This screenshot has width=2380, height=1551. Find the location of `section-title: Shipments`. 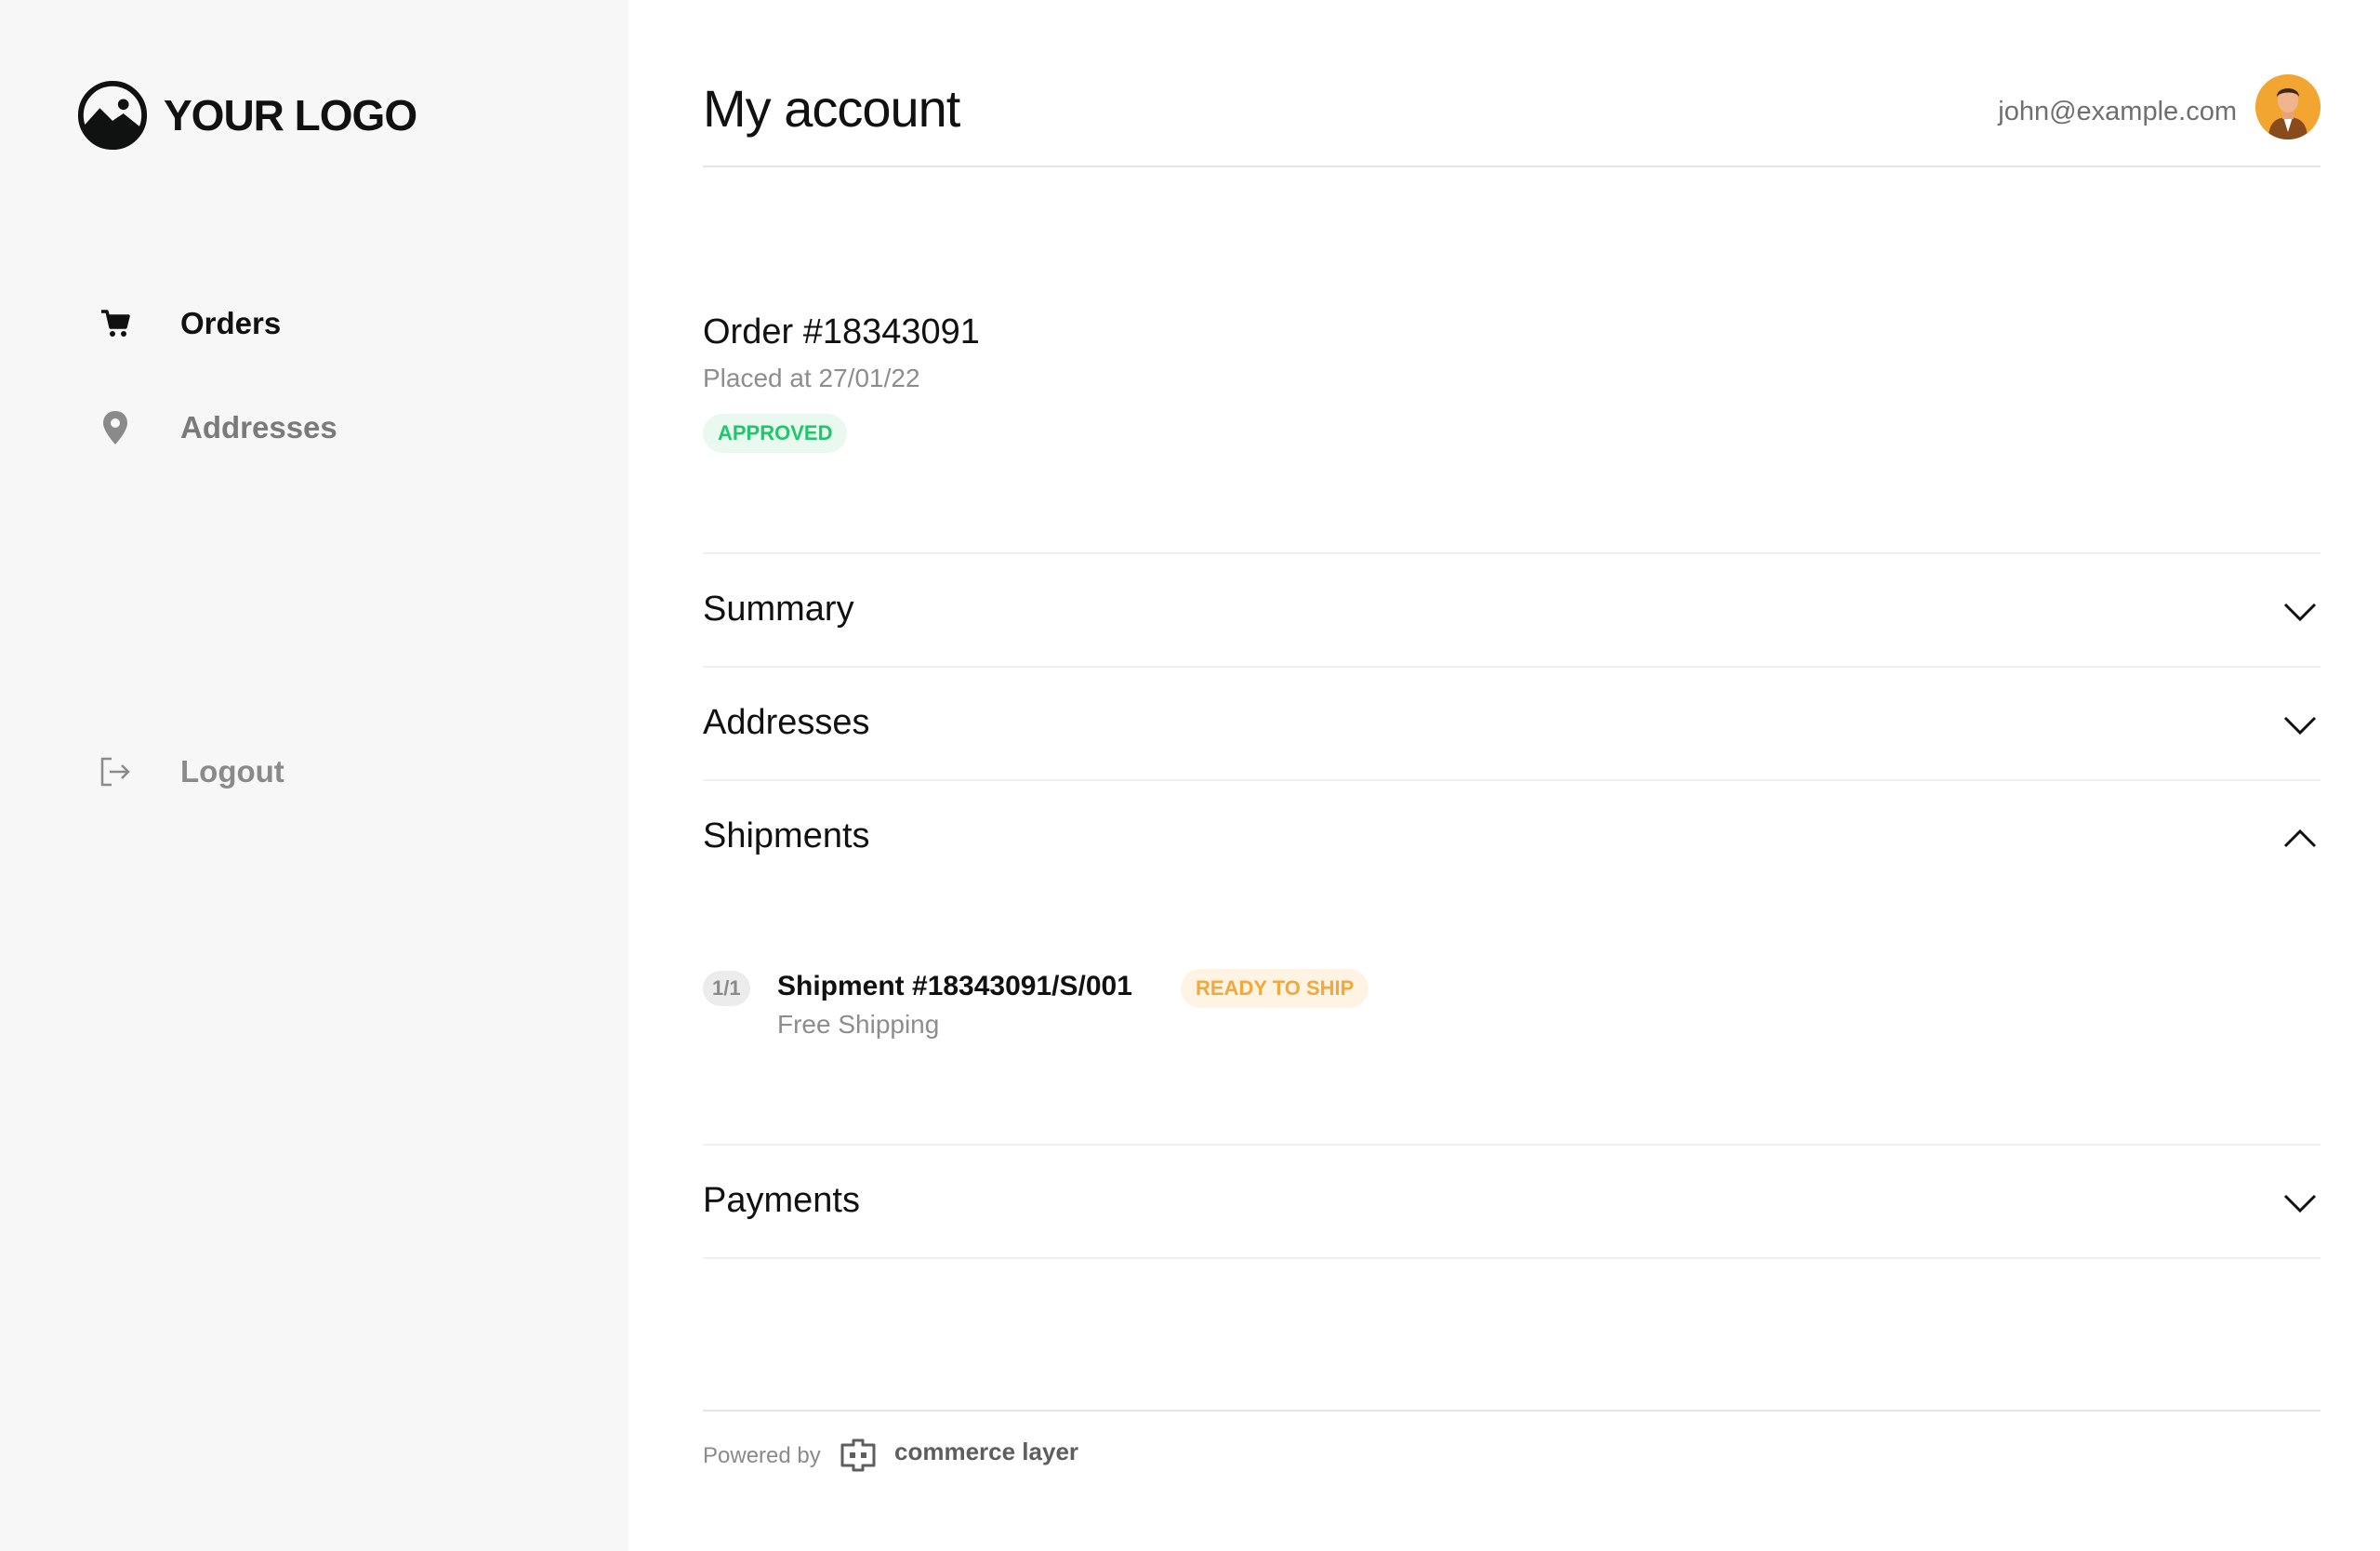

section-title: Shipments is located at coordinates (786, 835).